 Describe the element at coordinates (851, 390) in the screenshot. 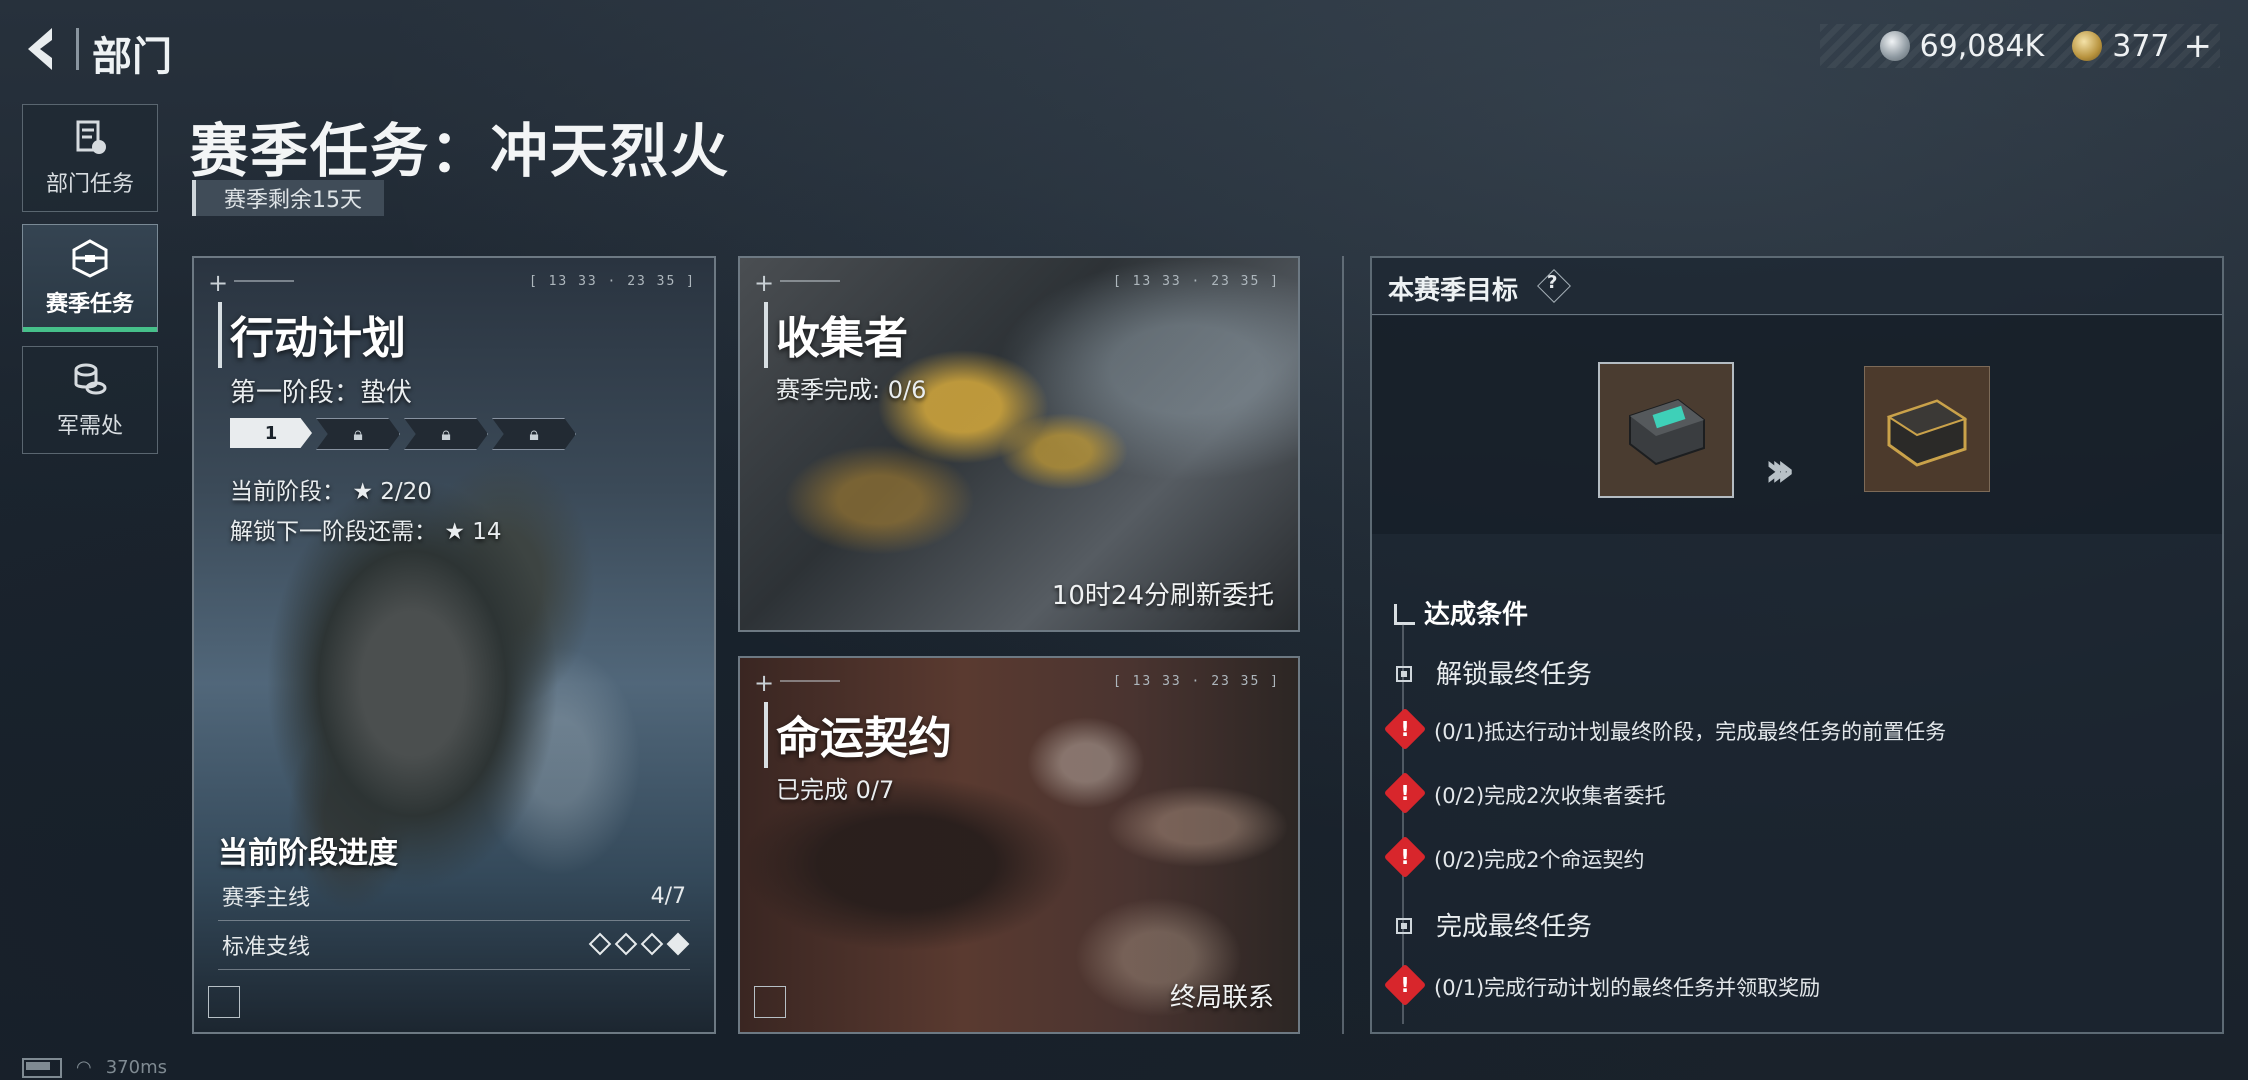

I see `collector-progress: 赛季完成: 0/6` at that location.